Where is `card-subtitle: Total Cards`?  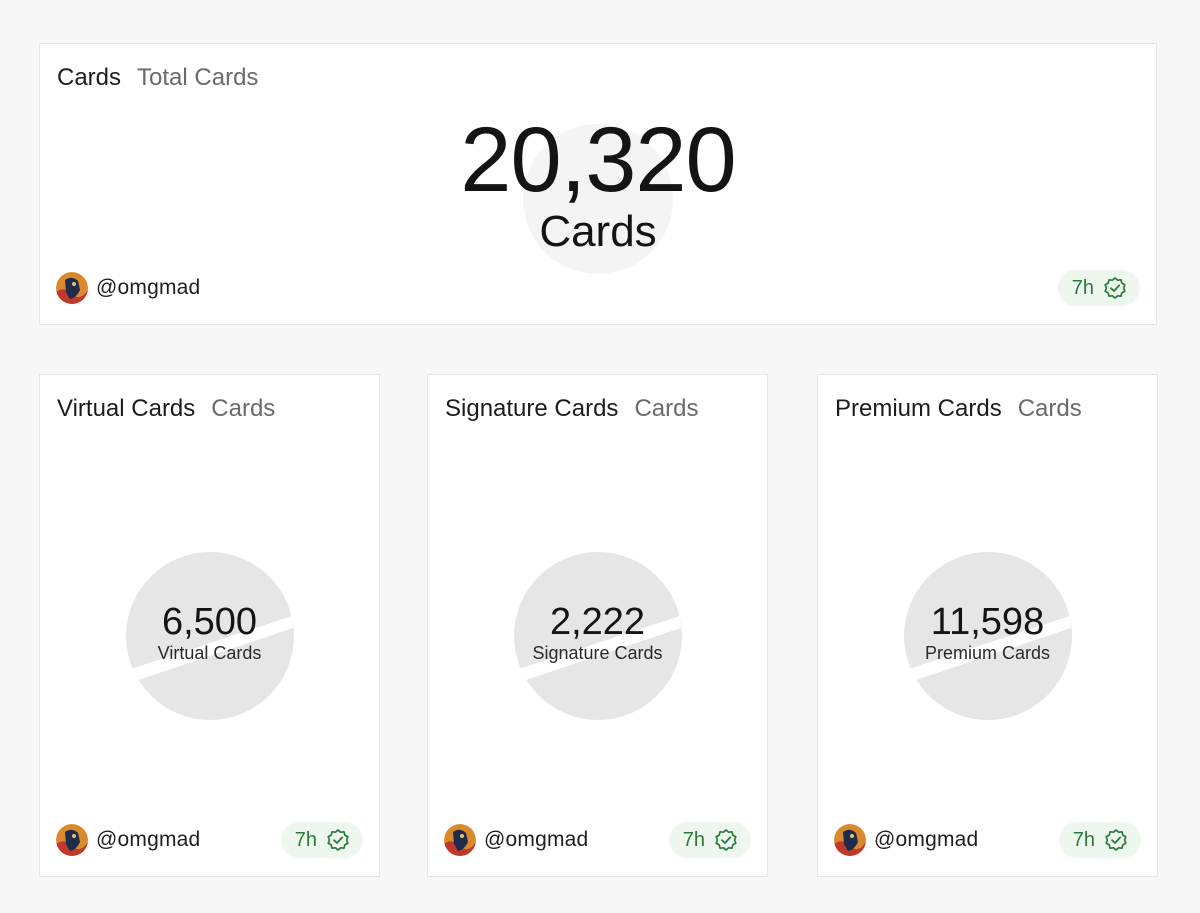 card-subtitle: Total Cards is located at coordinates (198, 77).